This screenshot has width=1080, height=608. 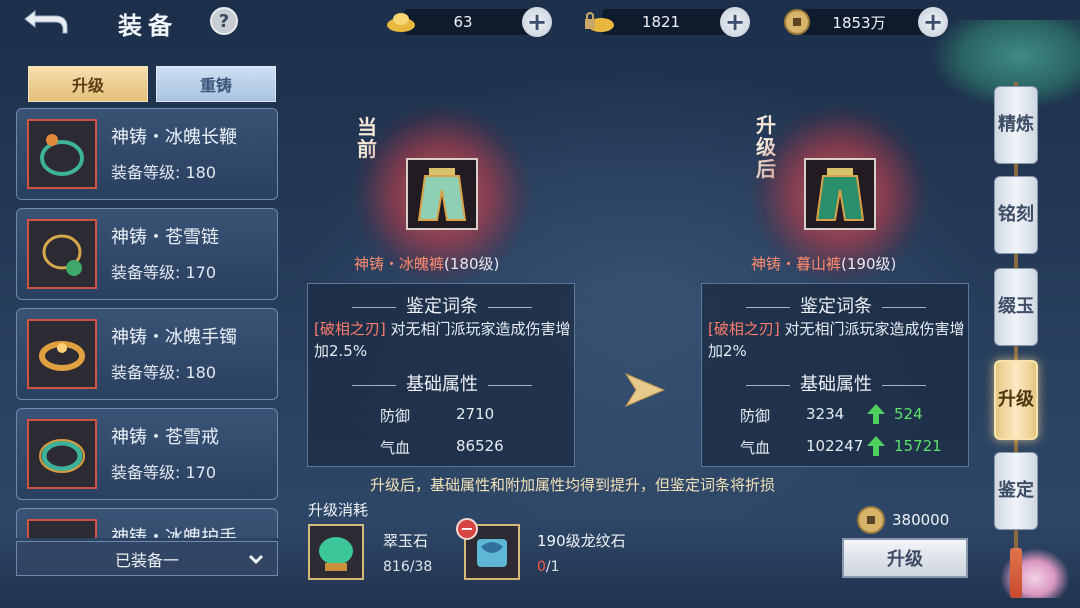 What do you see at coordinates (406, 541) in the screenshot?
I see `material-name: 翠玉石` at bounding box center [406, 541].